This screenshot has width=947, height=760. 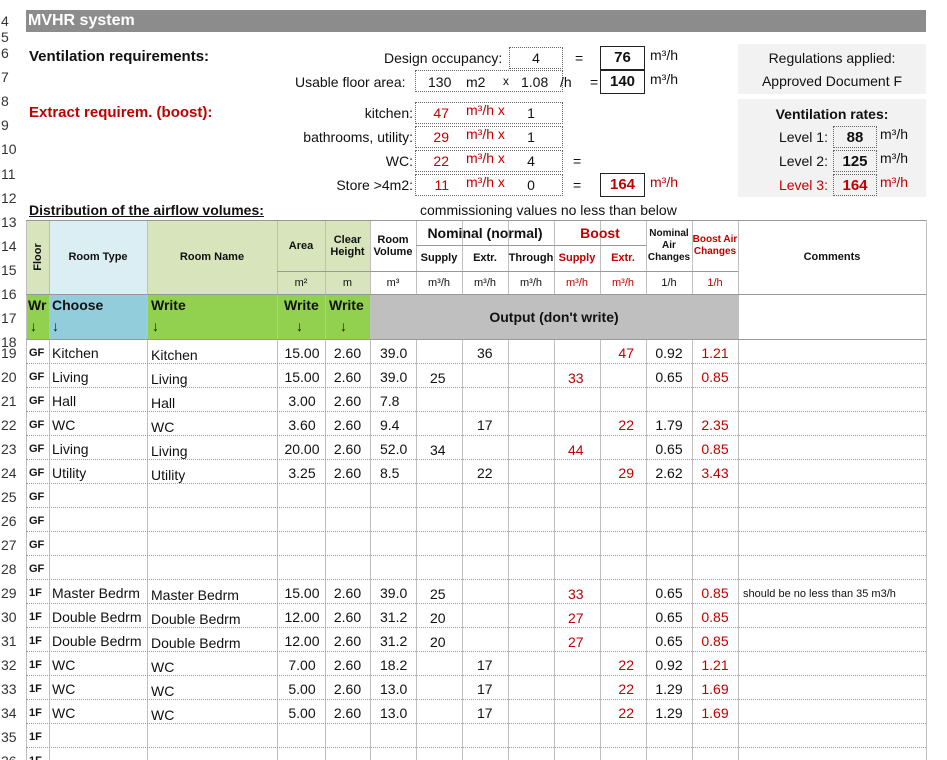 What do you see at coordinates (485, 258) in the screenshot?
I see `extr-header: Extr.` at bounding box center [485, 258].